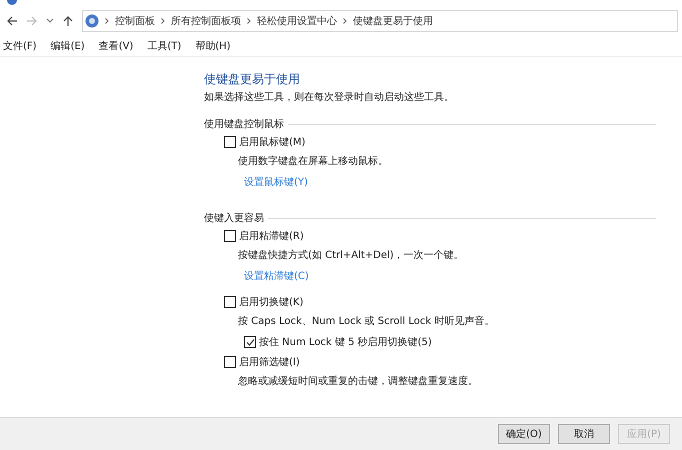  What do you see at coordinates (164, 46) in the screenshot?
I see `menu-item: 工具(T)` at bounding box center [164, 46].